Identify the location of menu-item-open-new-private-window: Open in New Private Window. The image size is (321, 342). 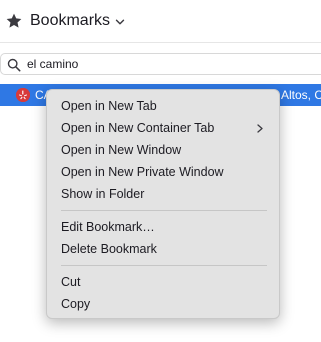
(163, 172).